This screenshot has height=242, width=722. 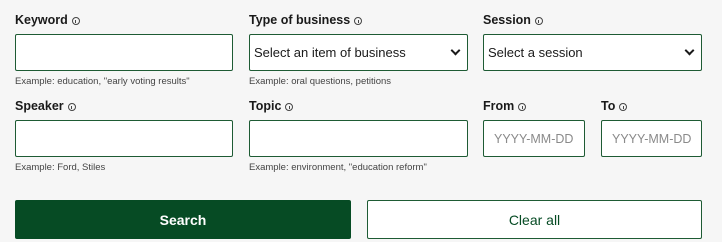 What do you see at coordinates (338, 167) in the screenshot?
I see `topic-hint: Example: environment, "education reform"` at bounding box center [338, 167].